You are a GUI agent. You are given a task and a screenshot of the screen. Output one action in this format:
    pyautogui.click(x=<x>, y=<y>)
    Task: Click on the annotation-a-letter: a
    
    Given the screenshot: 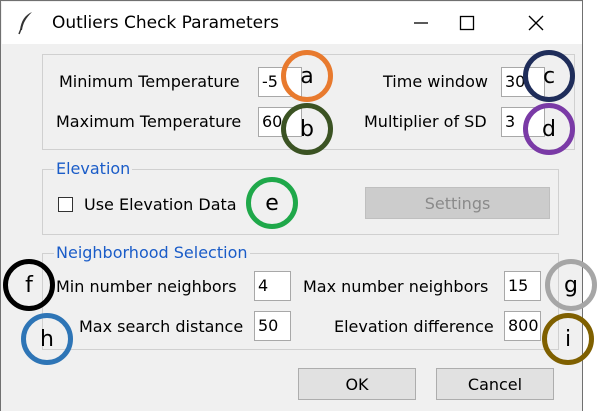 What is the action you would take?
    pyautogui.click(x=307, y=76)
    